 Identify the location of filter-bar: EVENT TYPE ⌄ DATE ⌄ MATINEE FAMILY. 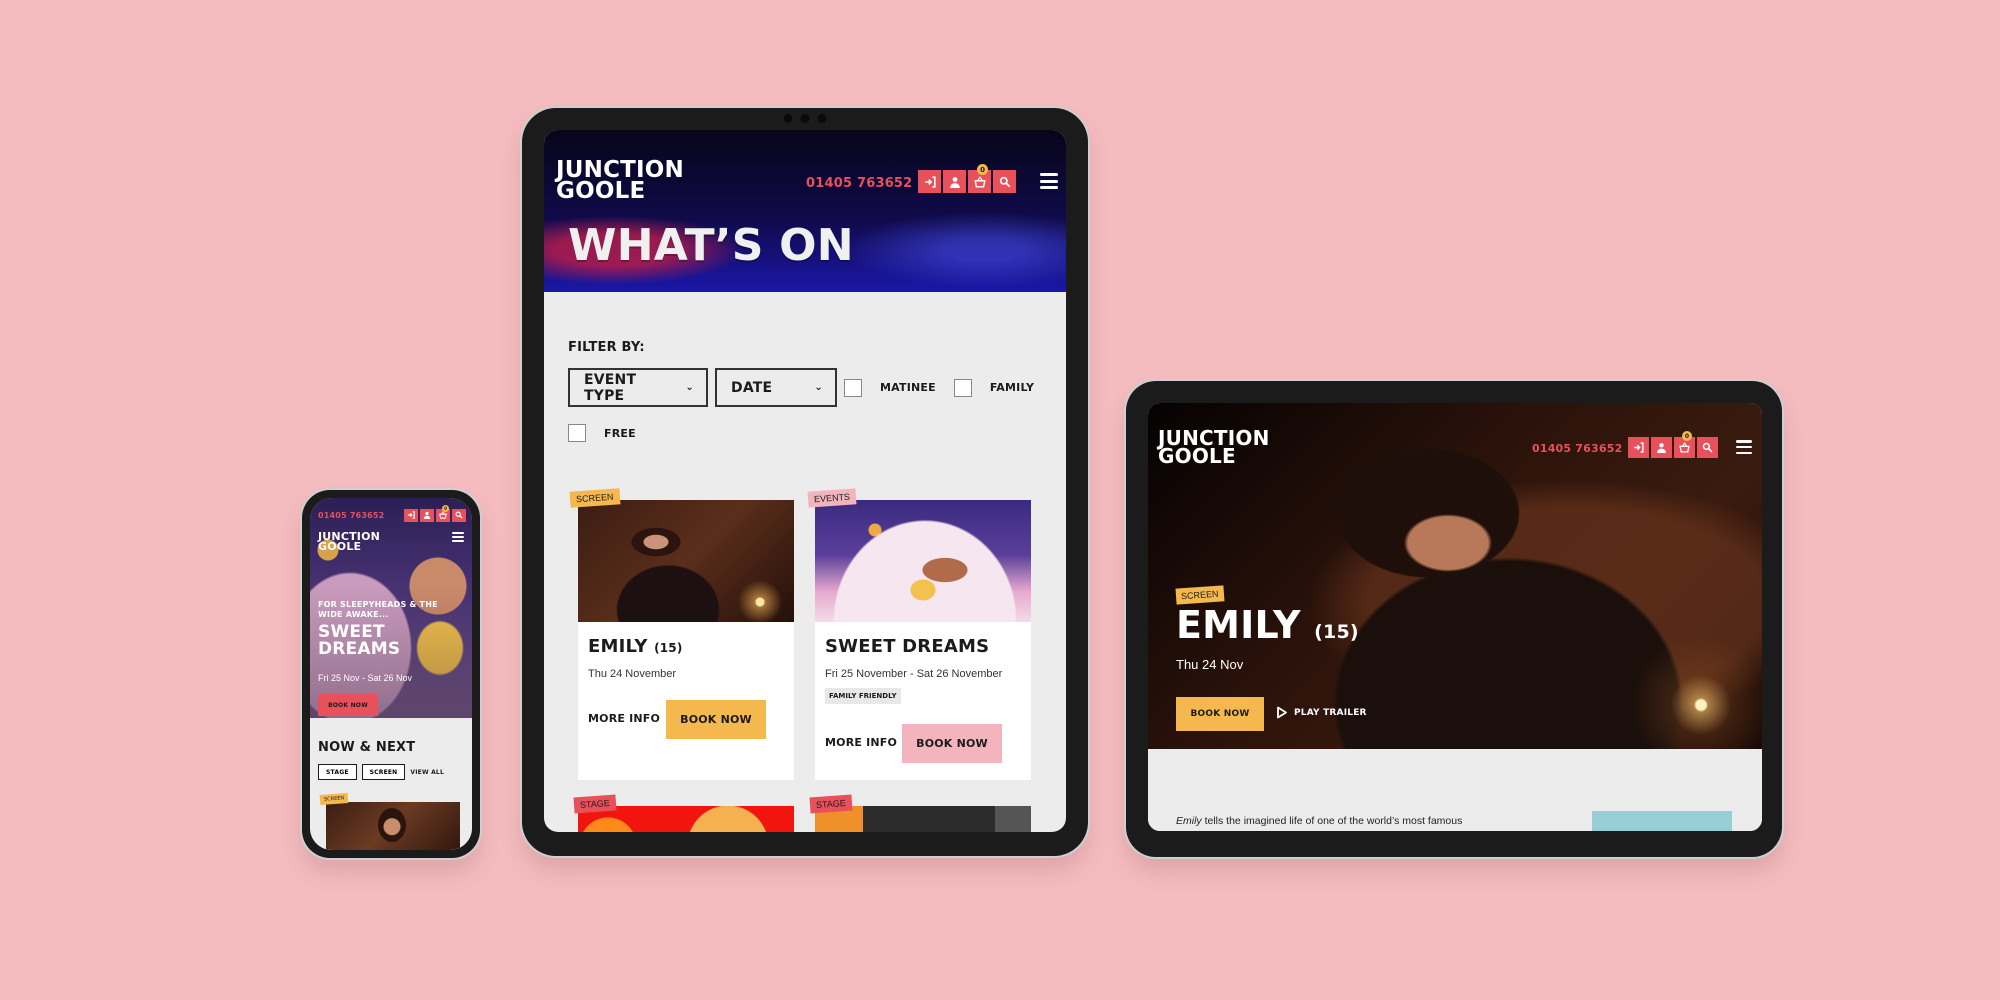
(810, 387).